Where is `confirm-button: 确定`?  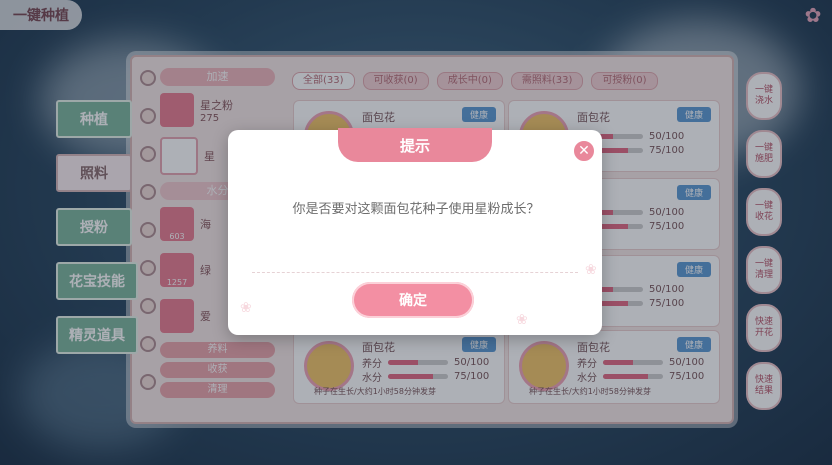
confirm-button: 确定 is located at coordinates (413, 300).